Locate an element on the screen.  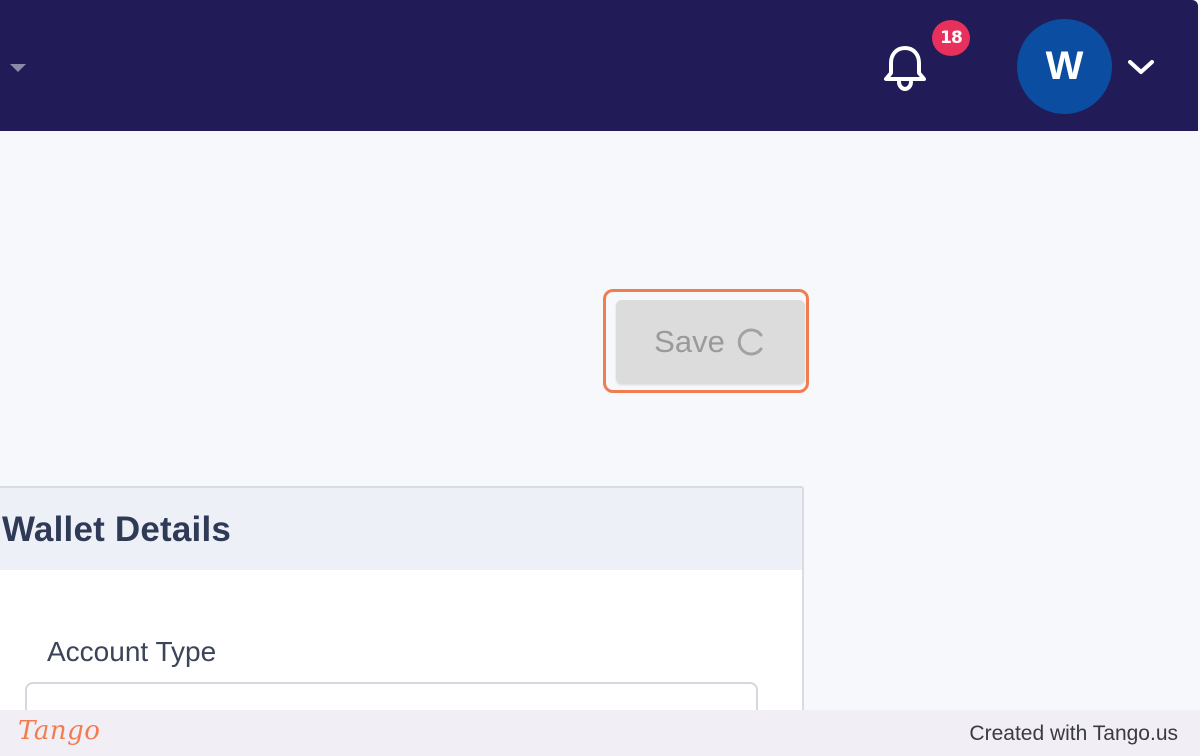
user-avatar: W is located at coordinates (1064, 66).